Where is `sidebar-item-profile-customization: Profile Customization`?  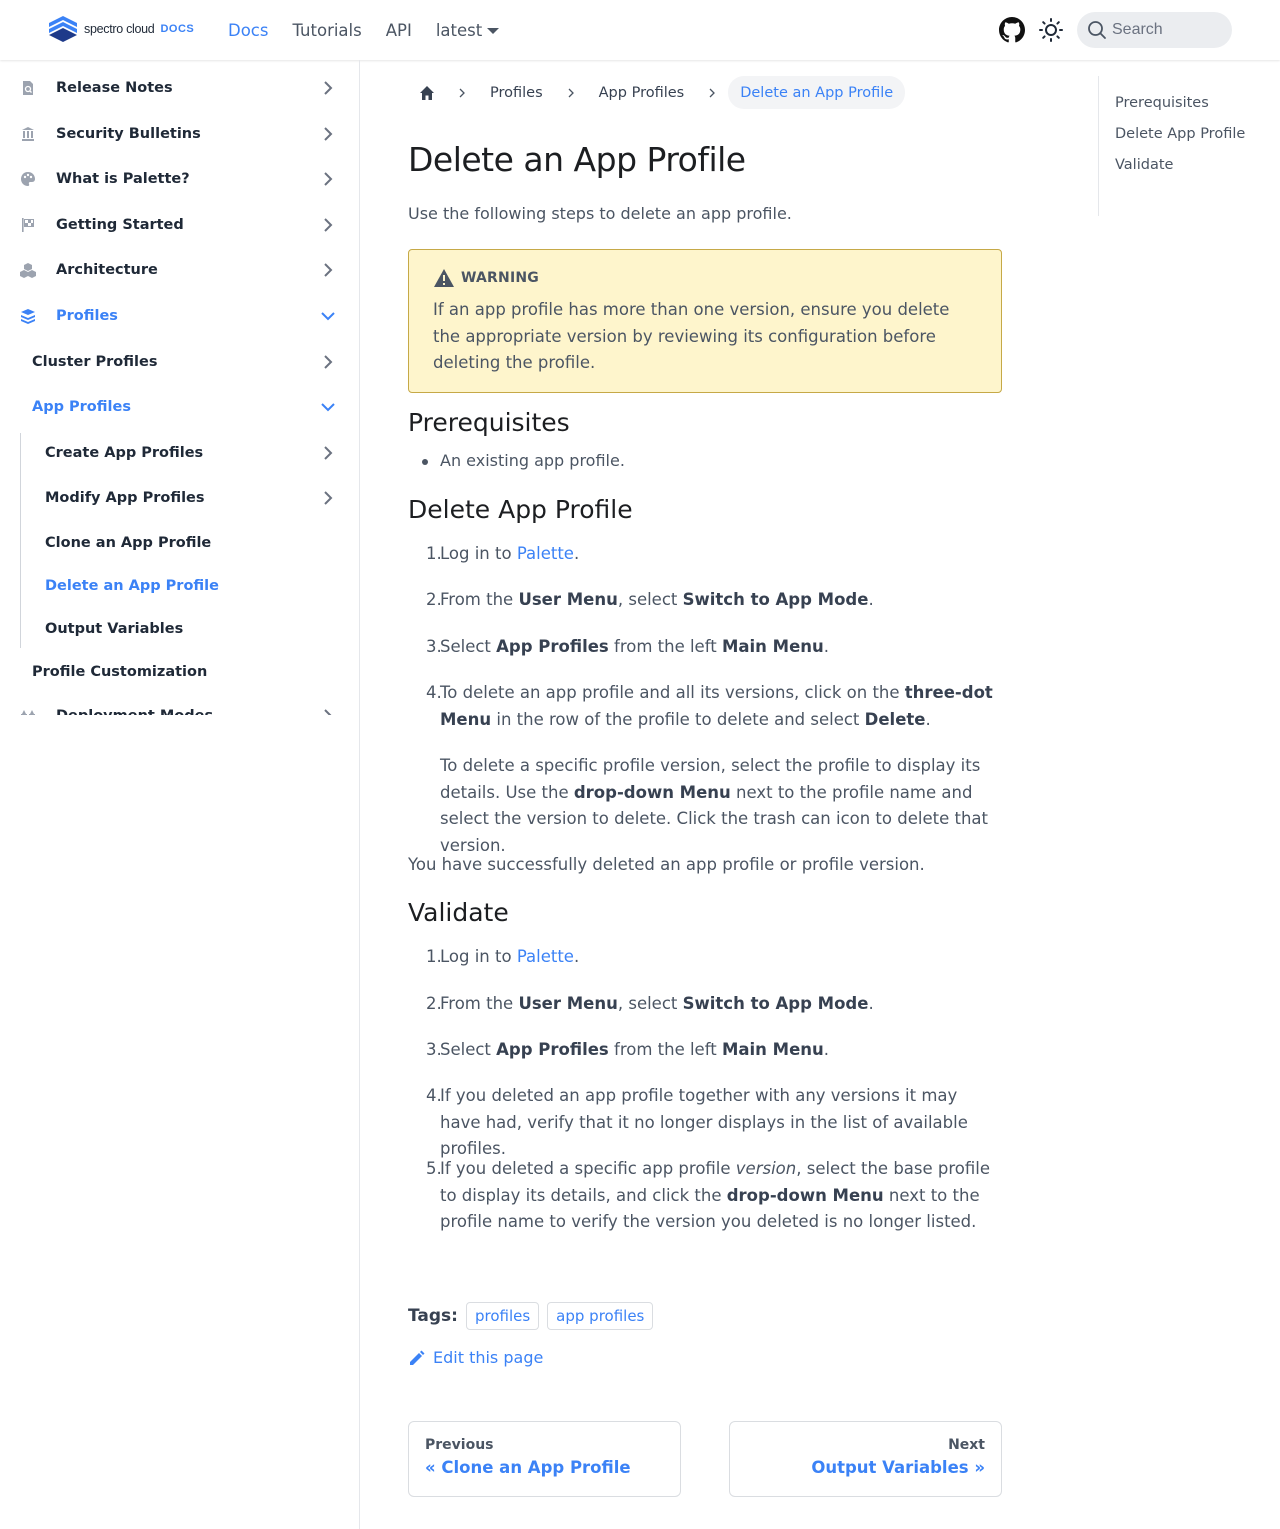
sidebar-item-profile-customization: Profile Customization is located at coordinates (187, 672).